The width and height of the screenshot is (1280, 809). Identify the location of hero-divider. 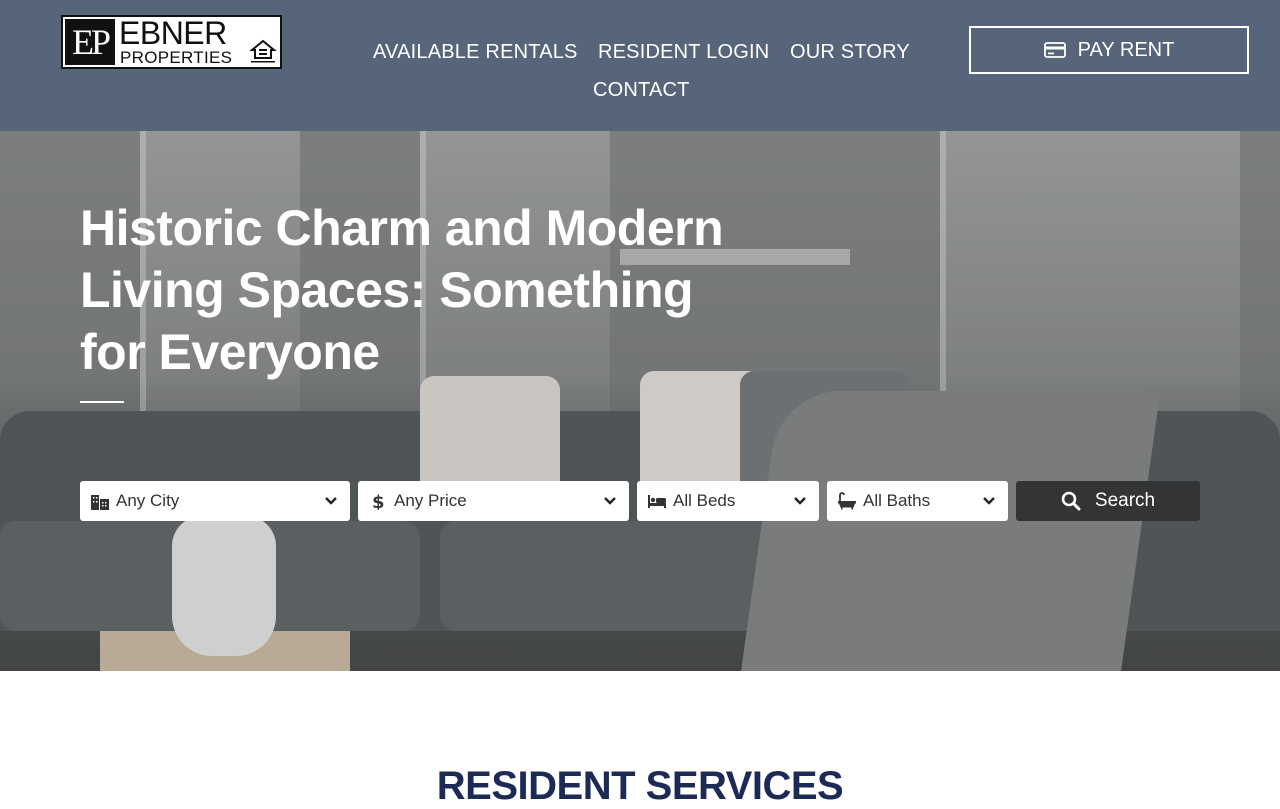
(102, 402).